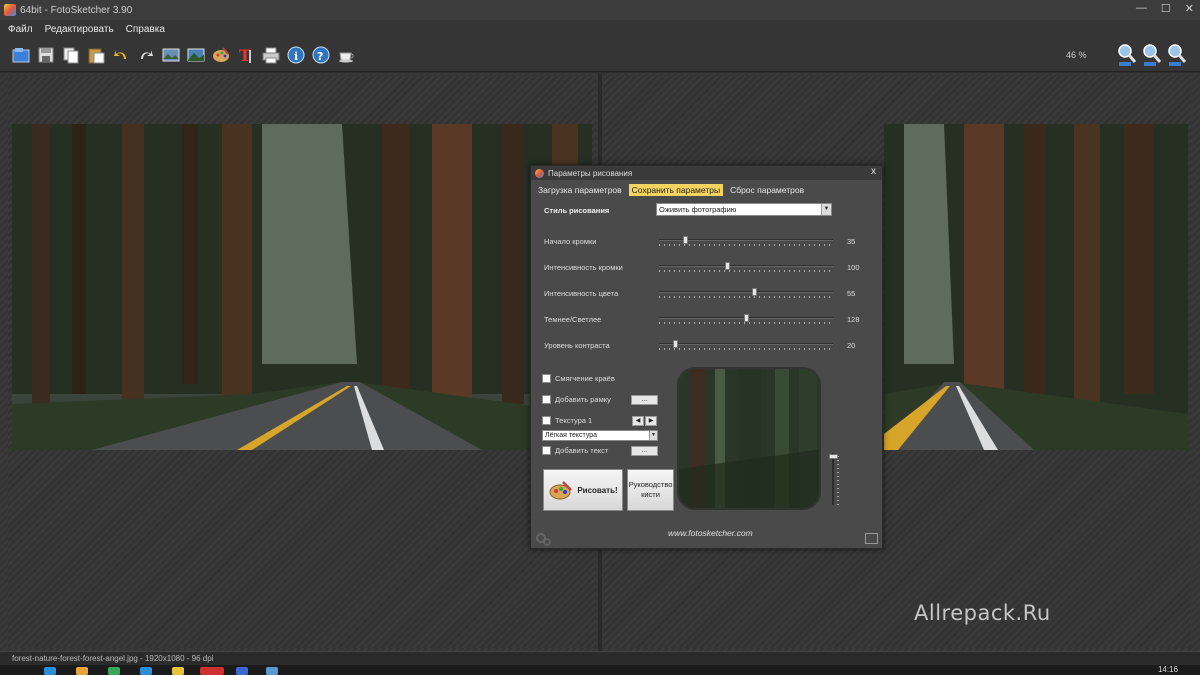  Describe the element at coordinates (580, 190) in the screenshot. I see `tab-load-params: Загрузка параметров` at that location.